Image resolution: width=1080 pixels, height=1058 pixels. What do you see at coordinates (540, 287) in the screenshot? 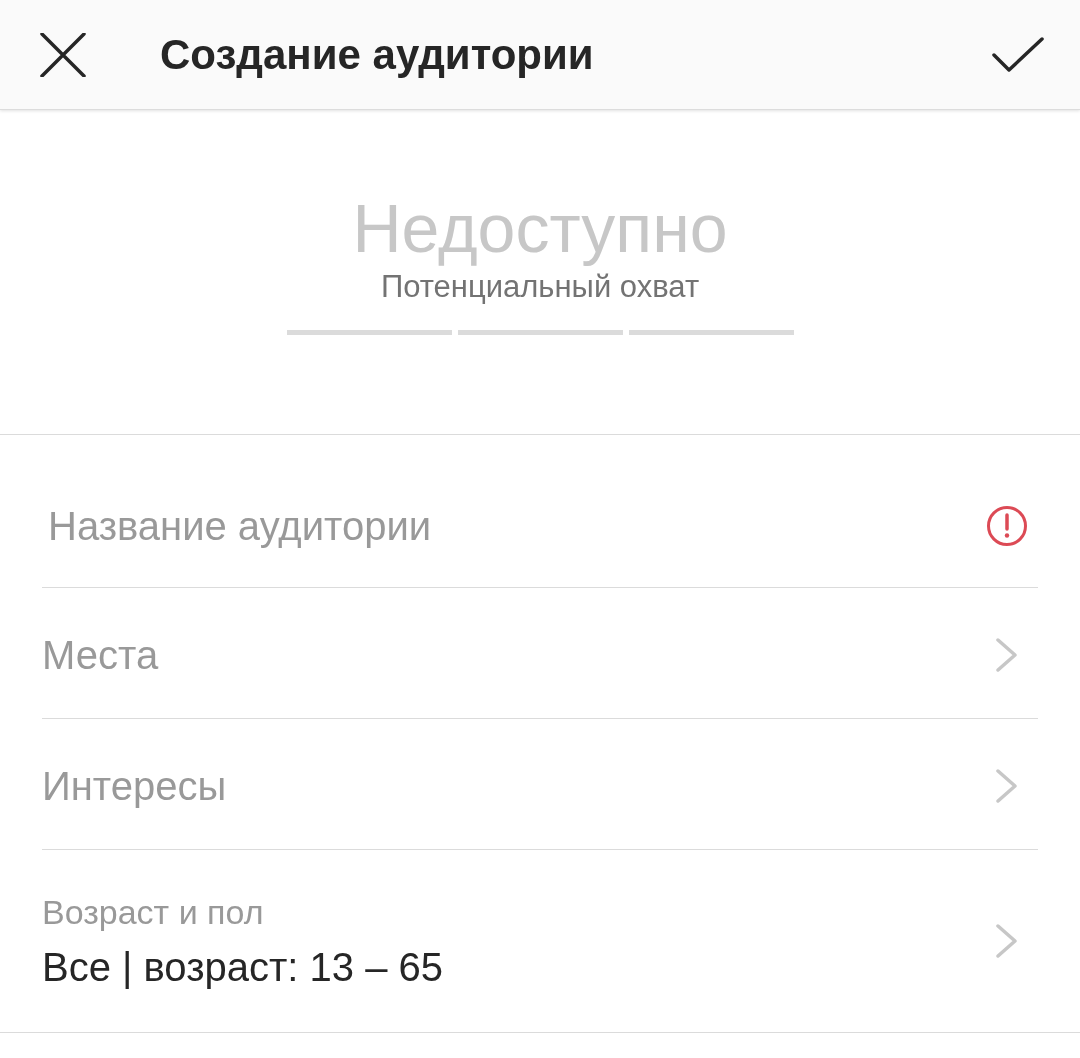
I see `reach-label: Потенциальный охват` at bounding box center [540, 287].